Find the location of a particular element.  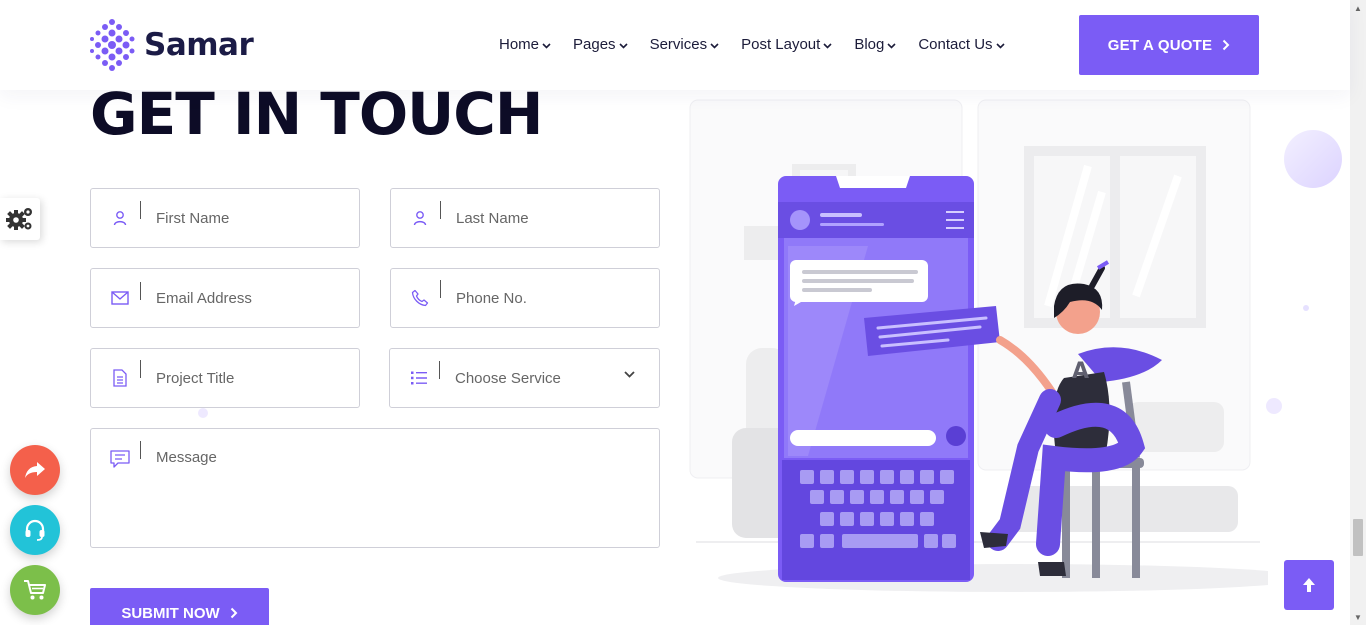

phone-icon is located at coordinates (420, 293).